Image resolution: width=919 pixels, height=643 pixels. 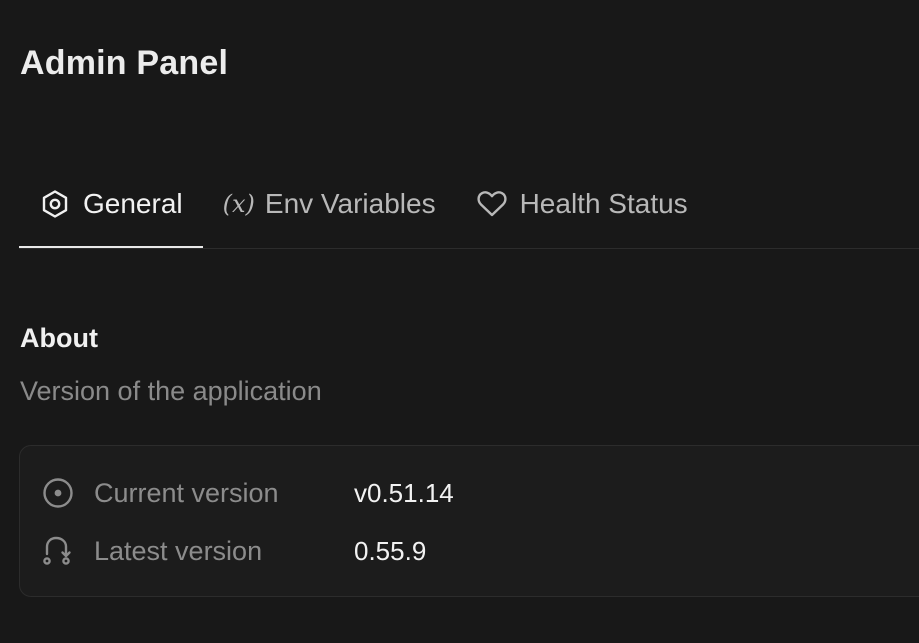 What do you see at coordinates (58, 493) in the screenshot?
I see `circle-dot-icon` at bounding box center [58, 493].